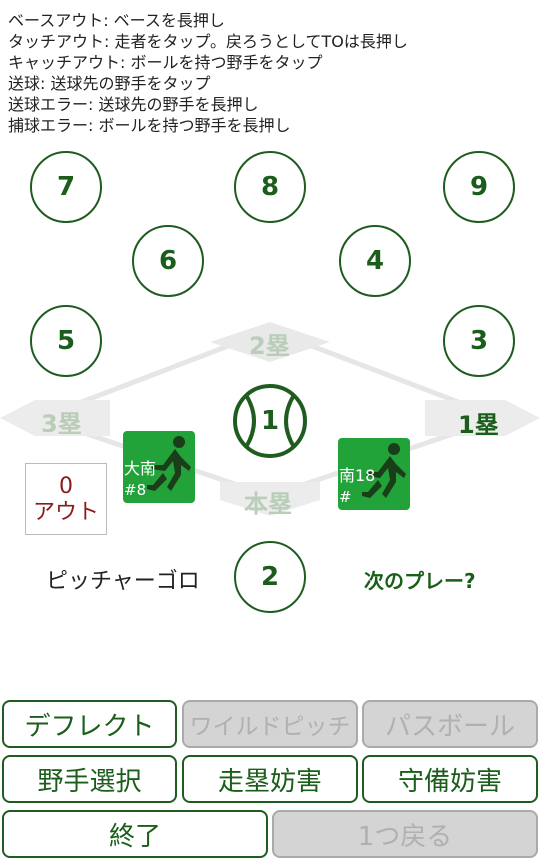  What do you see at coordinates (66, 341) in the screenshot?
I see `fielder-5: 5` at bounding box center [66, 341].